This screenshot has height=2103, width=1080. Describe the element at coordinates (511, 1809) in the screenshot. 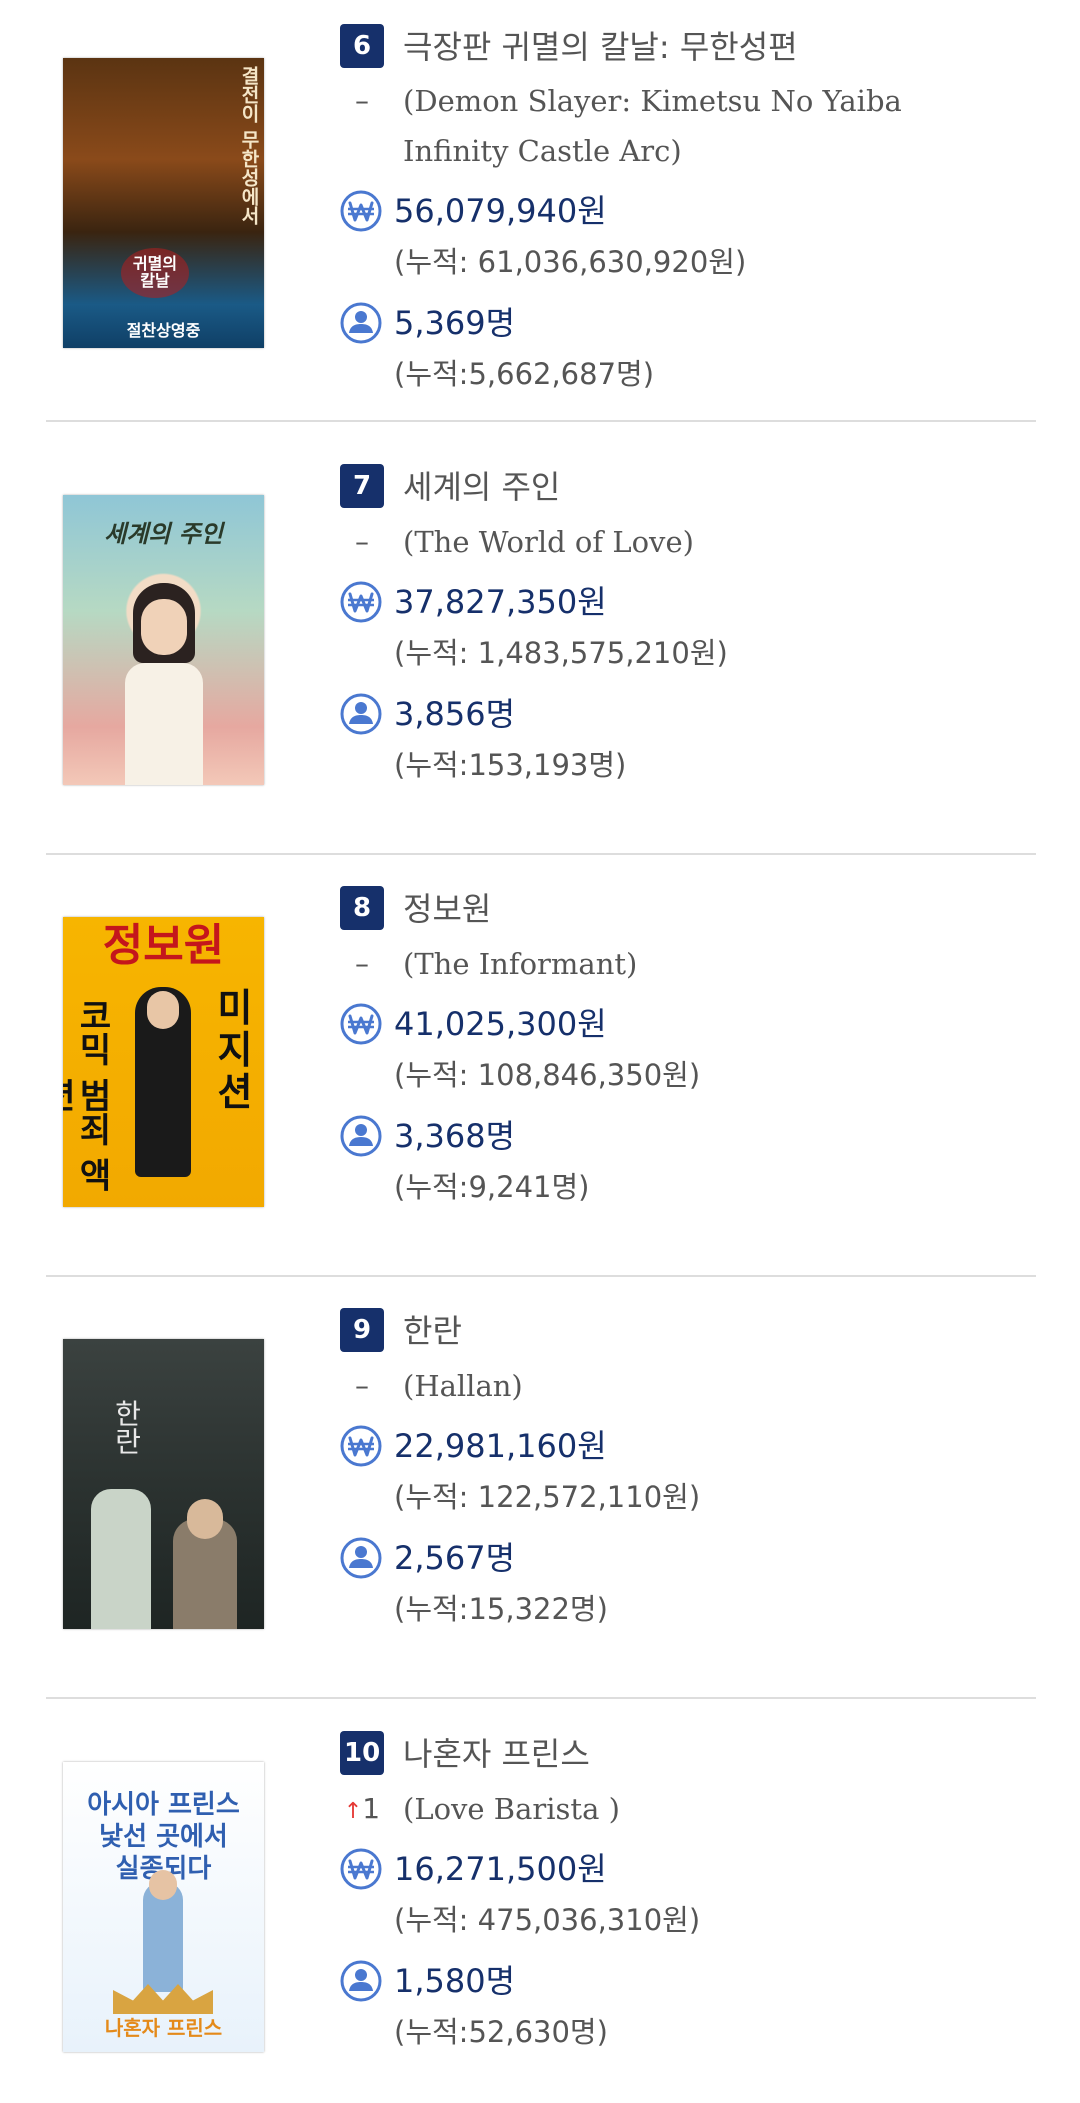

I see `movie-title-en: (Love Barista )` at that location.